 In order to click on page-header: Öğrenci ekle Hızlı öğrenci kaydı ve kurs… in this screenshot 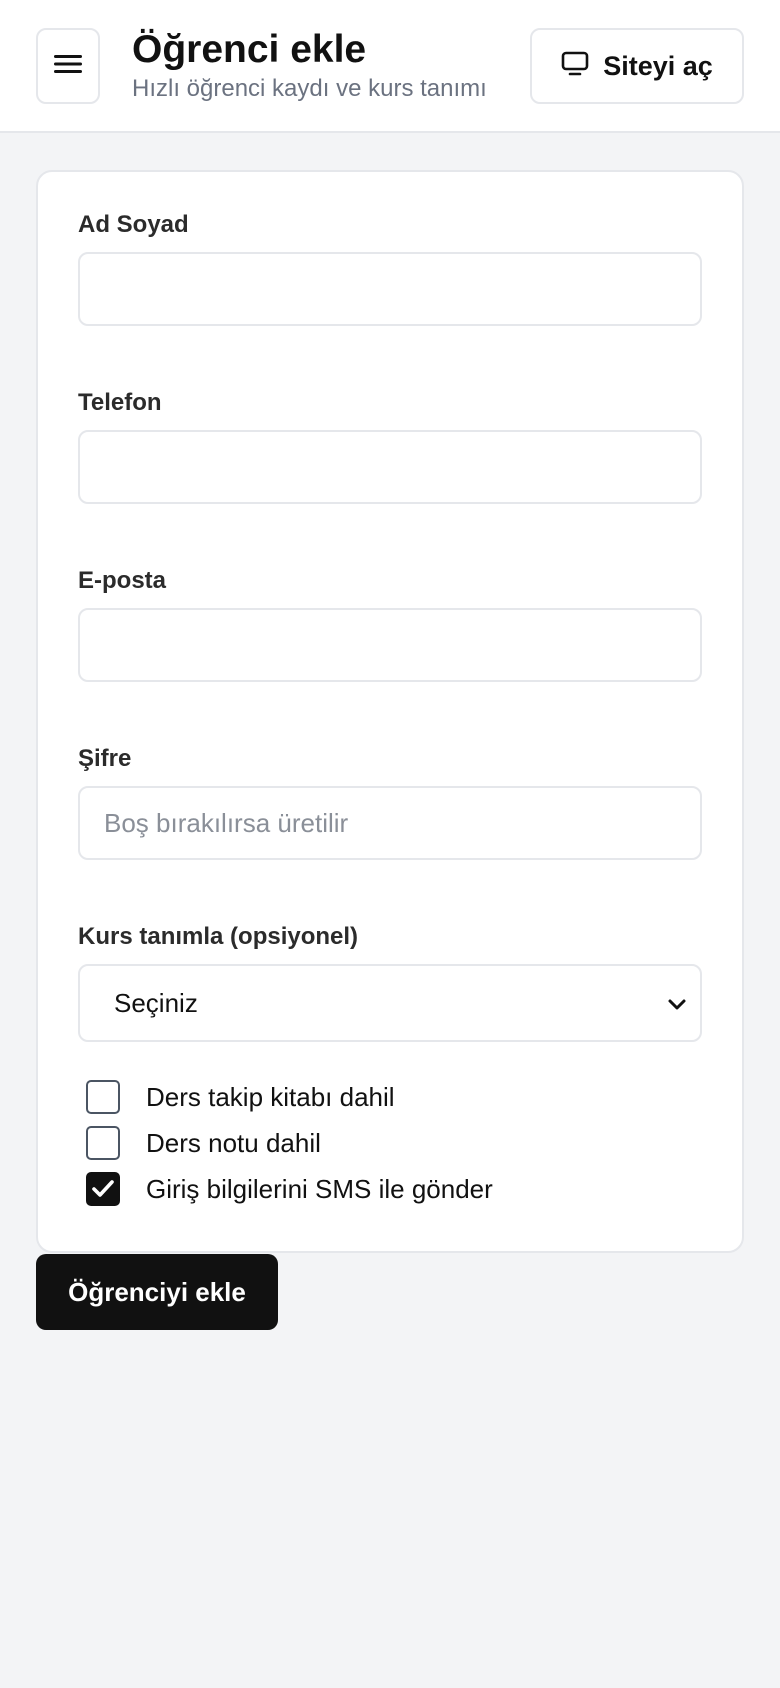, I will do `click(390, 66)`.